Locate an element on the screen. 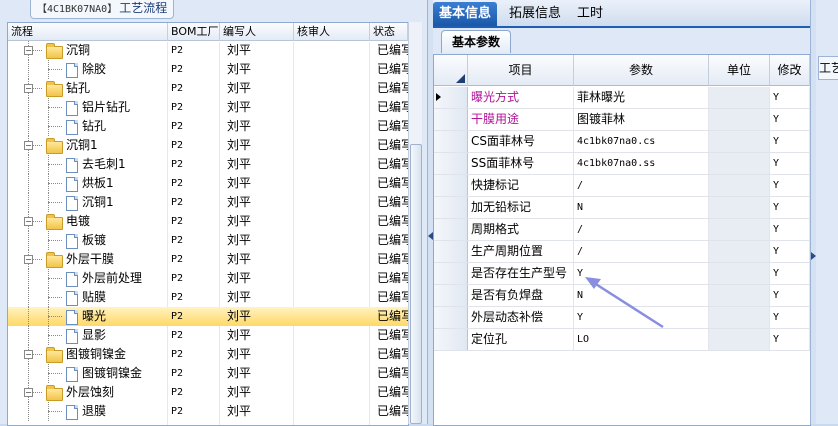  tree-row: 沉铜1 P2 刘平 已编写 is located at coordinates (208, 202).